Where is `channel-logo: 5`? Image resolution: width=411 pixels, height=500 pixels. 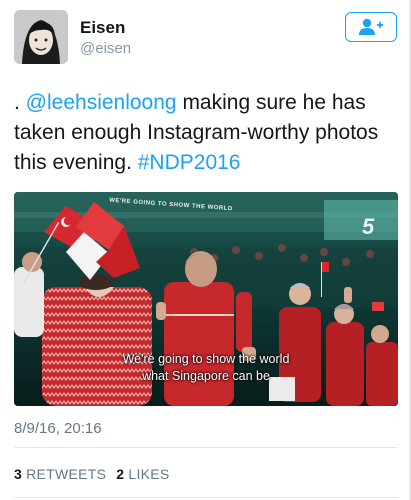
channel-logo: 5 is located at coordinates (368, 226).